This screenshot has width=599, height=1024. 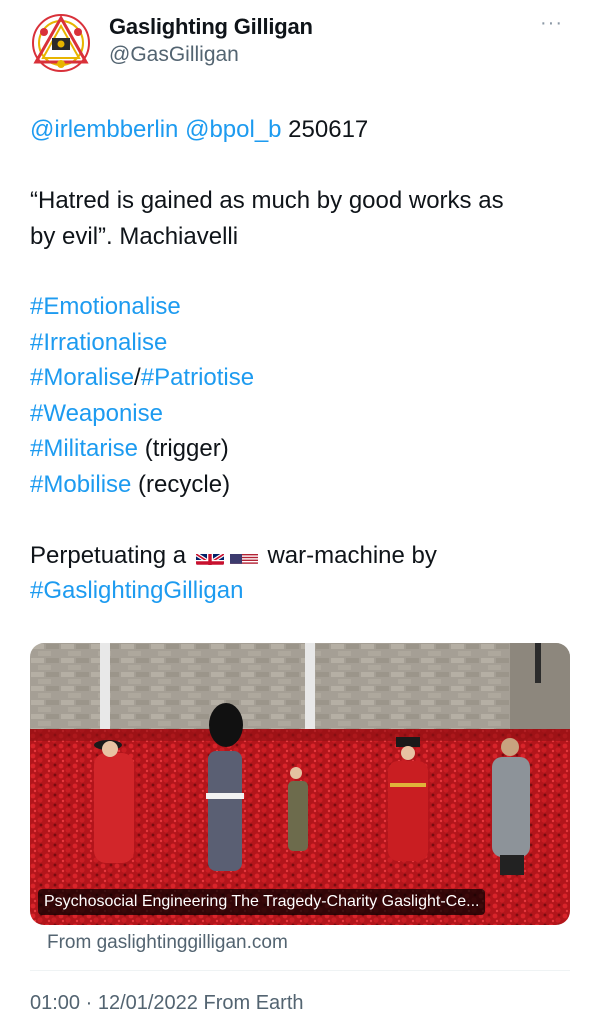 I want to click on mention-line: @irlembberlin @bpol_b 250617, so click(x=199, y=129).